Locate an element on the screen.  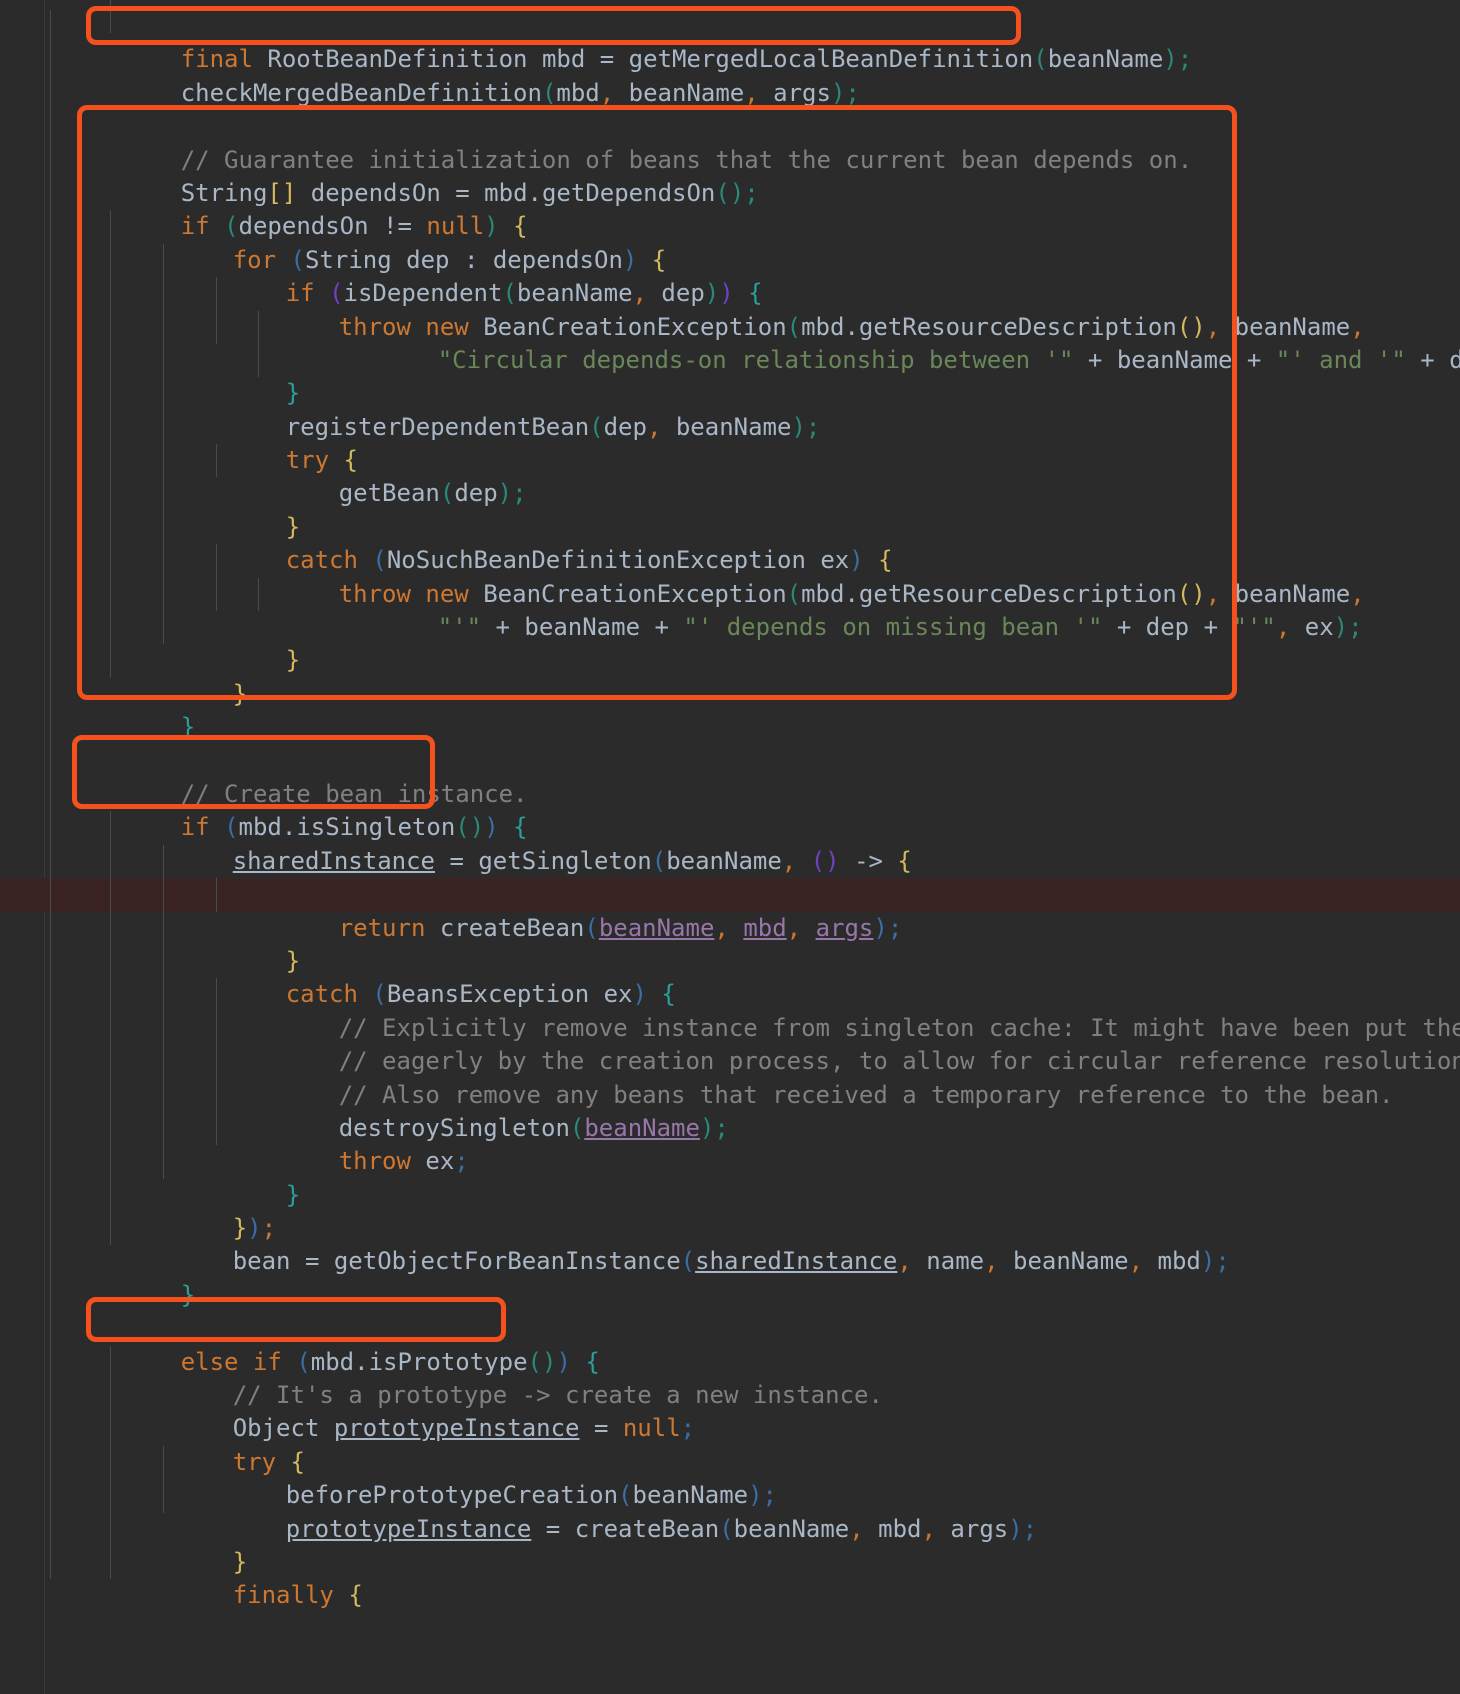
code-line: if (isDependent(beanName, dep)) { is located at coordinates (730, 275).